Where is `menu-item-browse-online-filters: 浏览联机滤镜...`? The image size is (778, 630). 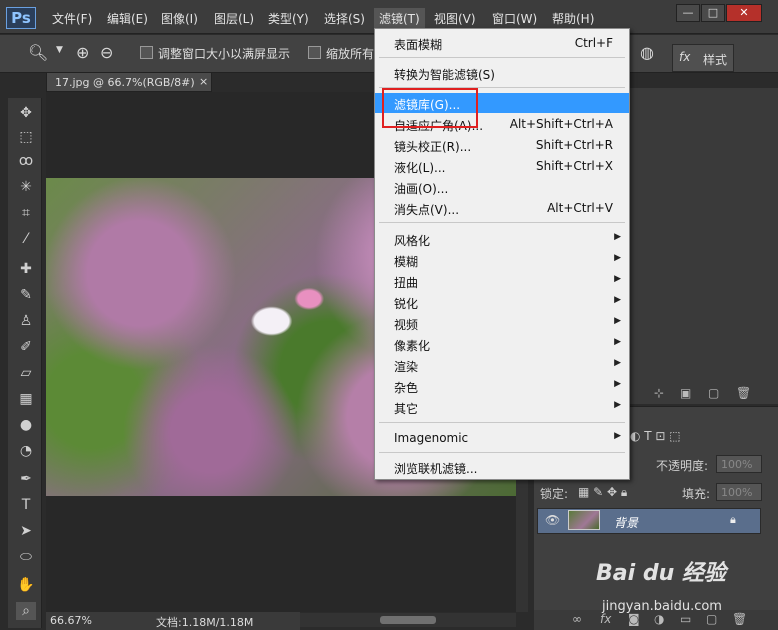
menu-item-browse-online-filters: 浏览联机滤镜... is located at coordinates (502, 467).